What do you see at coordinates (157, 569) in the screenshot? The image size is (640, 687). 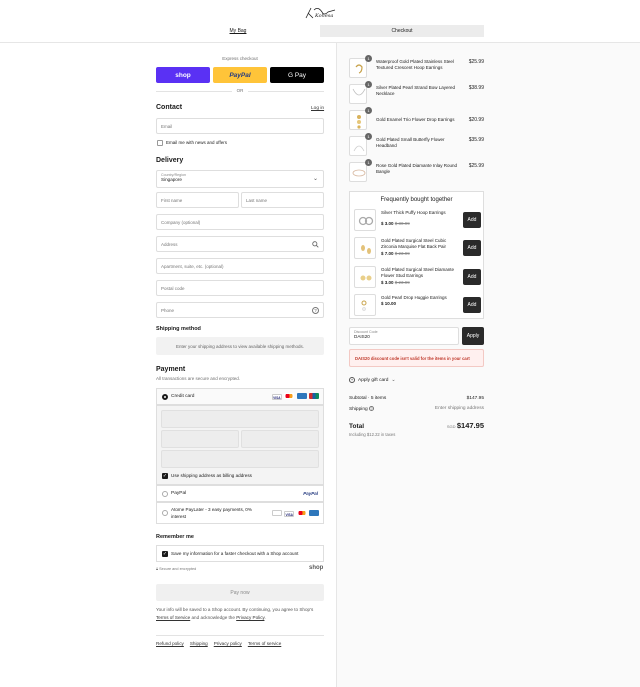 I see `lock-icon: 🔒︎` at bounding box center [157, 569].